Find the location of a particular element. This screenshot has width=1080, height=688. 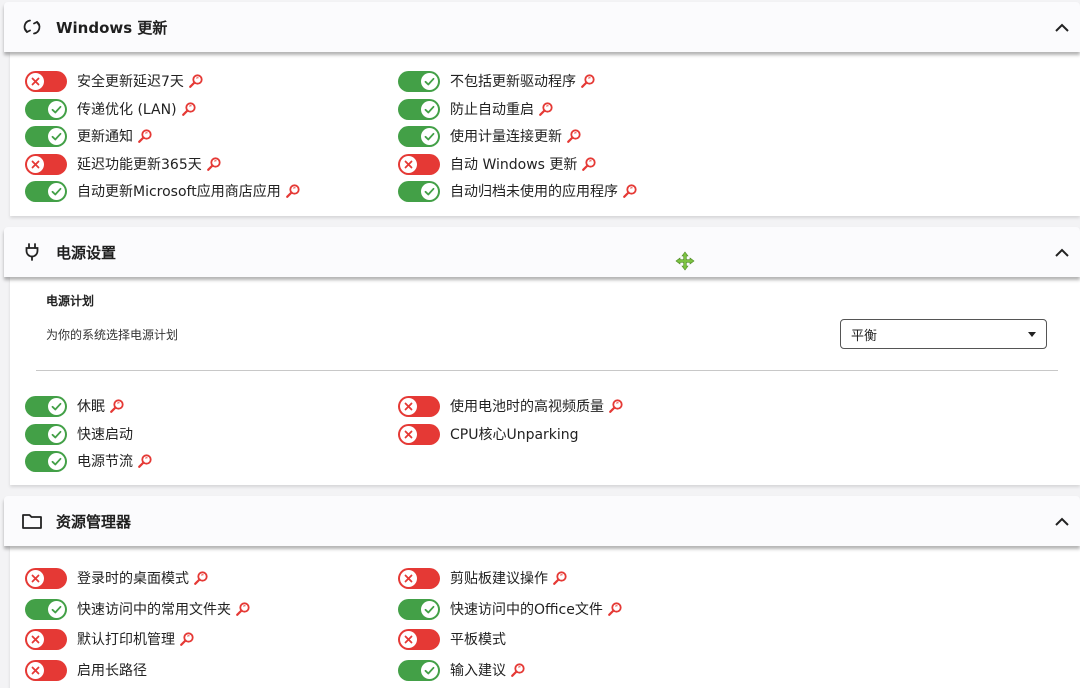

toggle-row: 不包括更新驱动程序 is located at coordinates (497, 81).